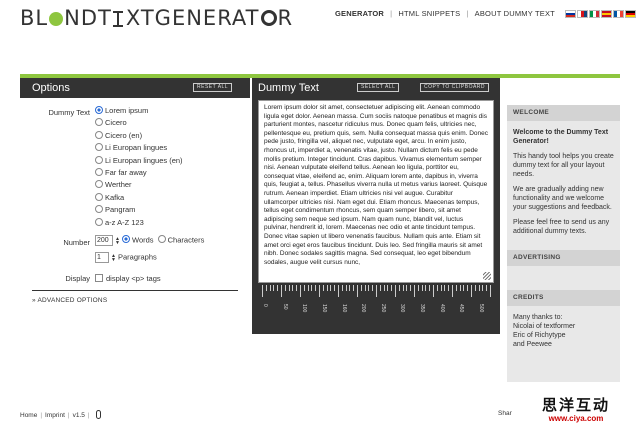  I want to click on share-label: Shar, so click(505, 413).